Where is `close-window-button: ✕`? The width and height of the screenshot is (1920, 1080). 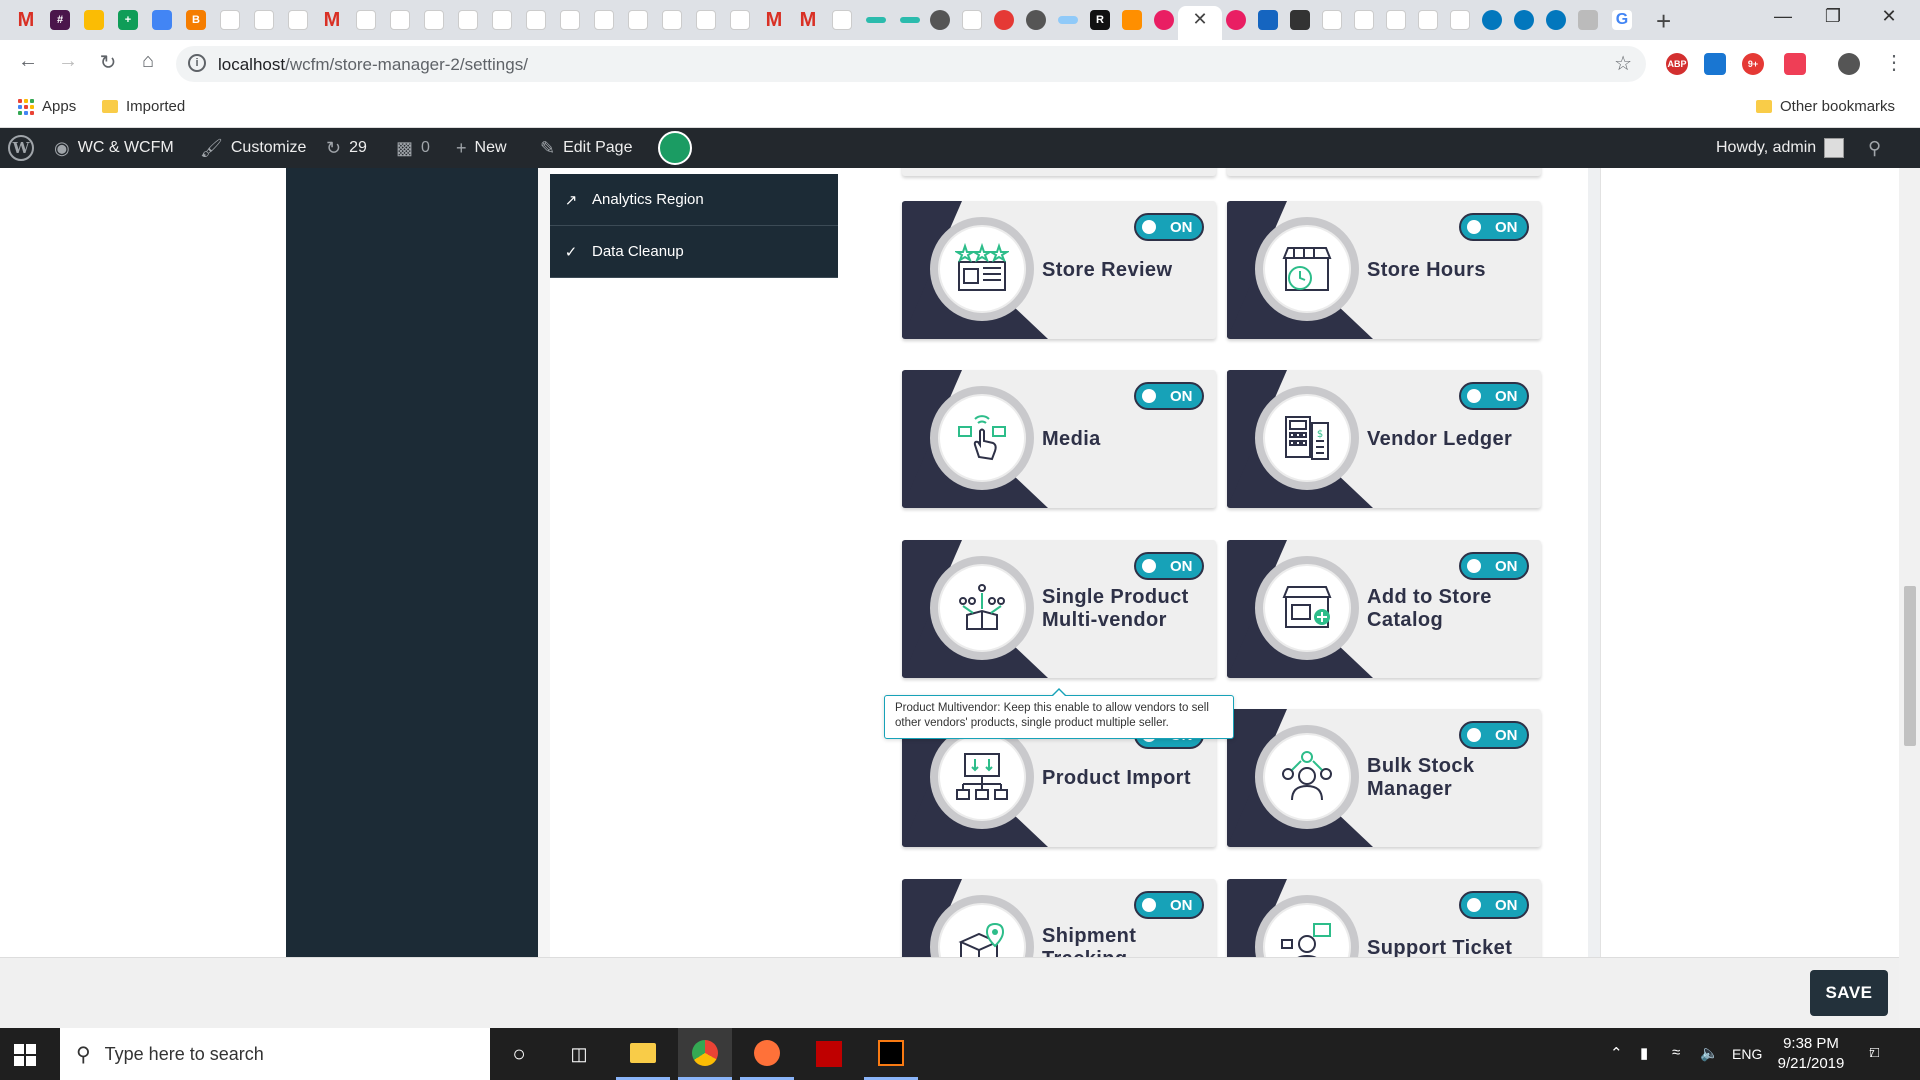
close-window-button: ✕ is located at coordinates (1889, 16).